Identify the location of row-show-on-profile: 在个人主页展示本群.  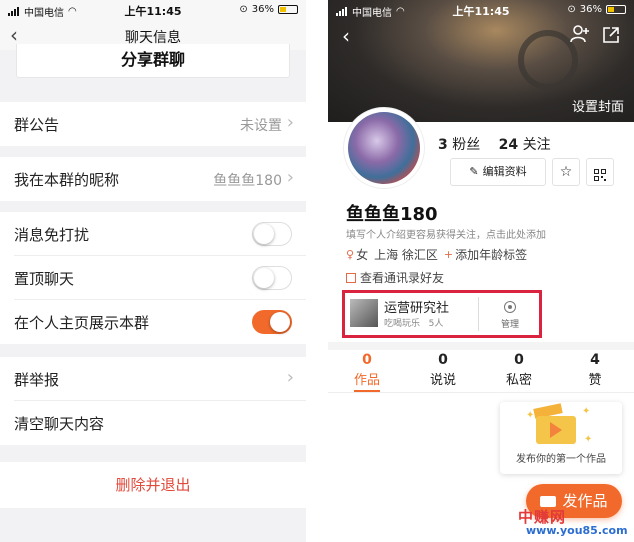
(153, 322).